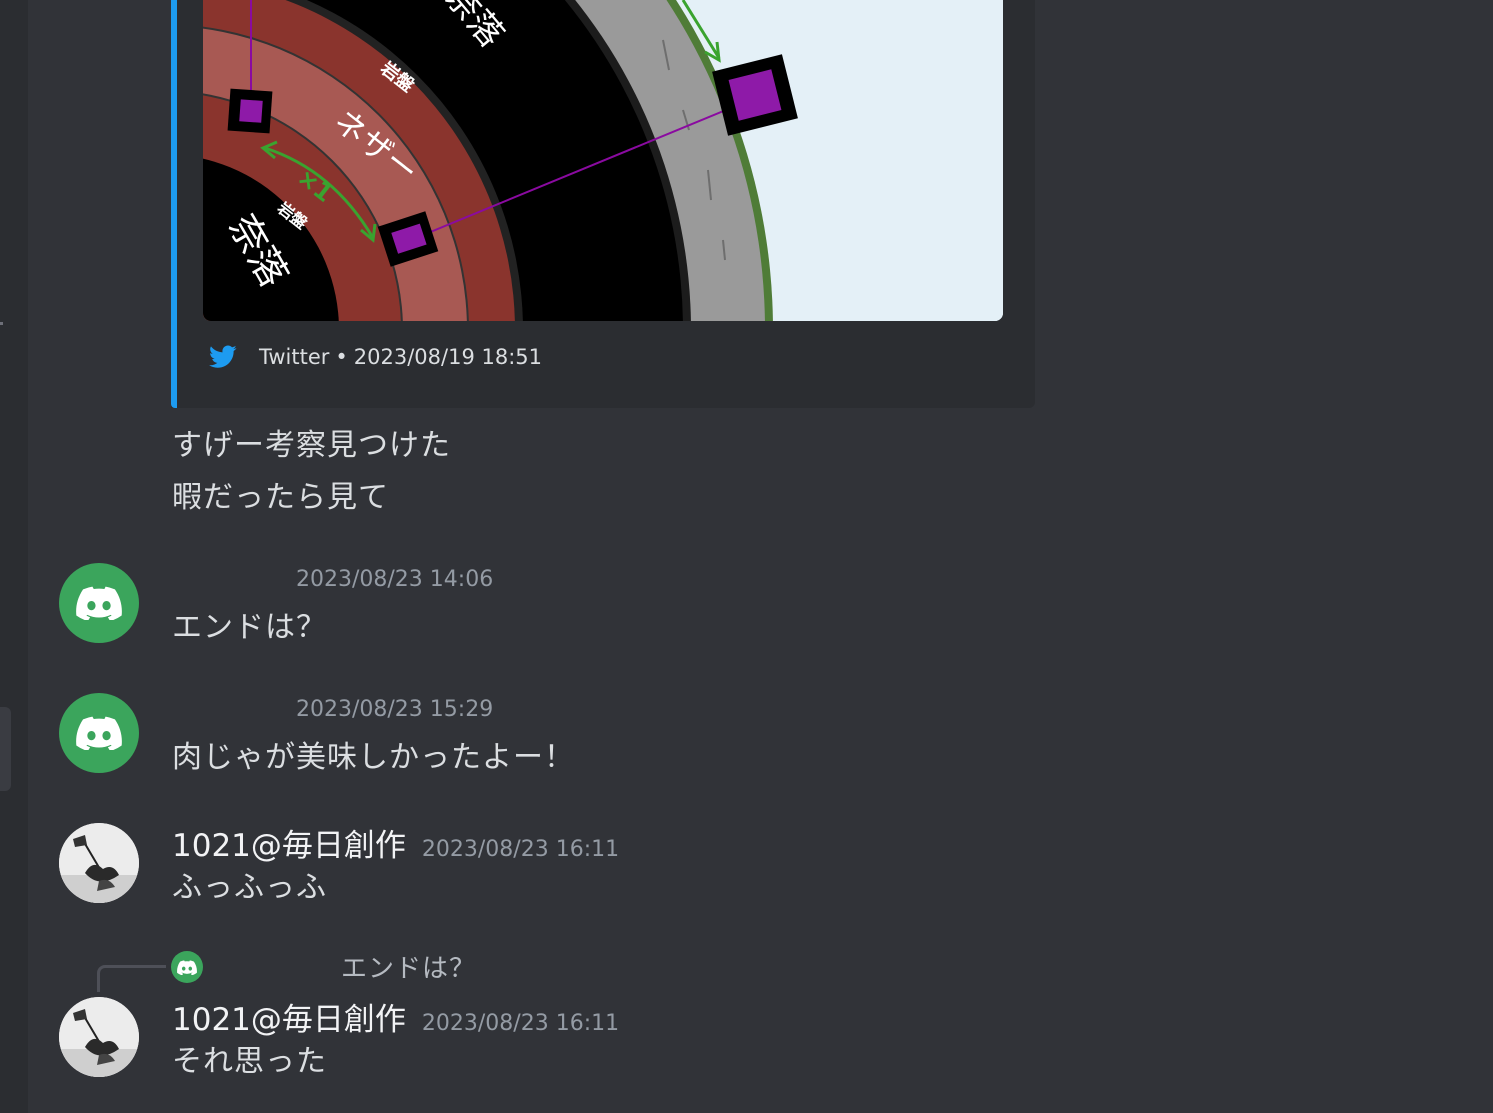 This screenshot has width=1493, height=1113. What do you see at coordinates (373, 757) in the screenshot?
I see `message-content: 肉じゃが美味しかったよー！` at bounding box center [373, 757].